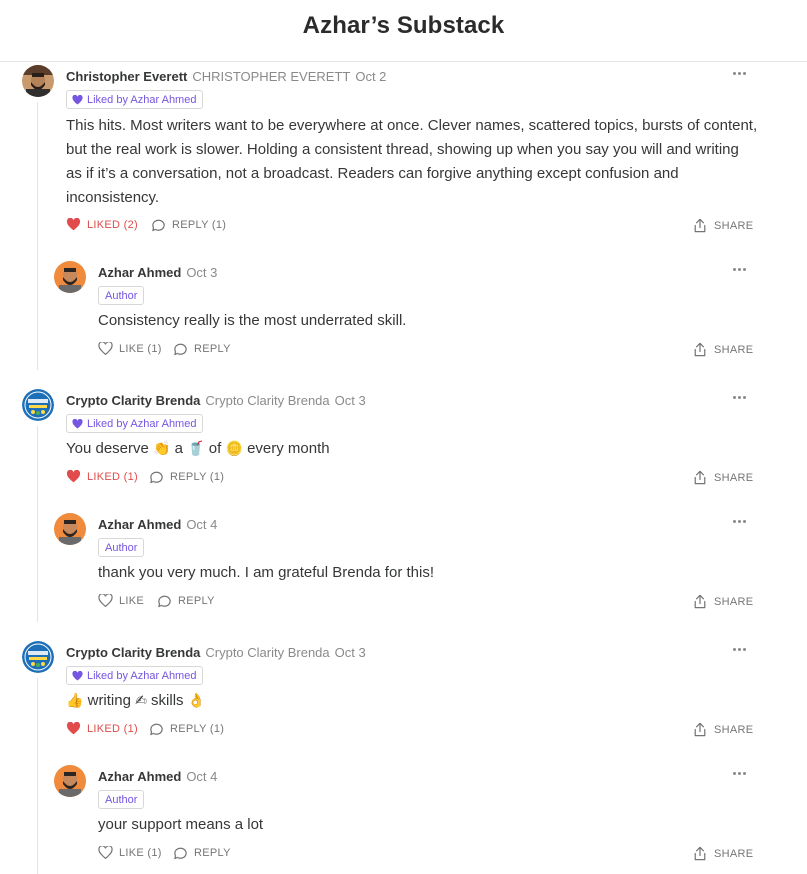 This screenshot has width=807, height=874. Describe the element at coordinates (75, 701) in the screenshot. I see `thumbs-up-emoji: 👍` at that location.